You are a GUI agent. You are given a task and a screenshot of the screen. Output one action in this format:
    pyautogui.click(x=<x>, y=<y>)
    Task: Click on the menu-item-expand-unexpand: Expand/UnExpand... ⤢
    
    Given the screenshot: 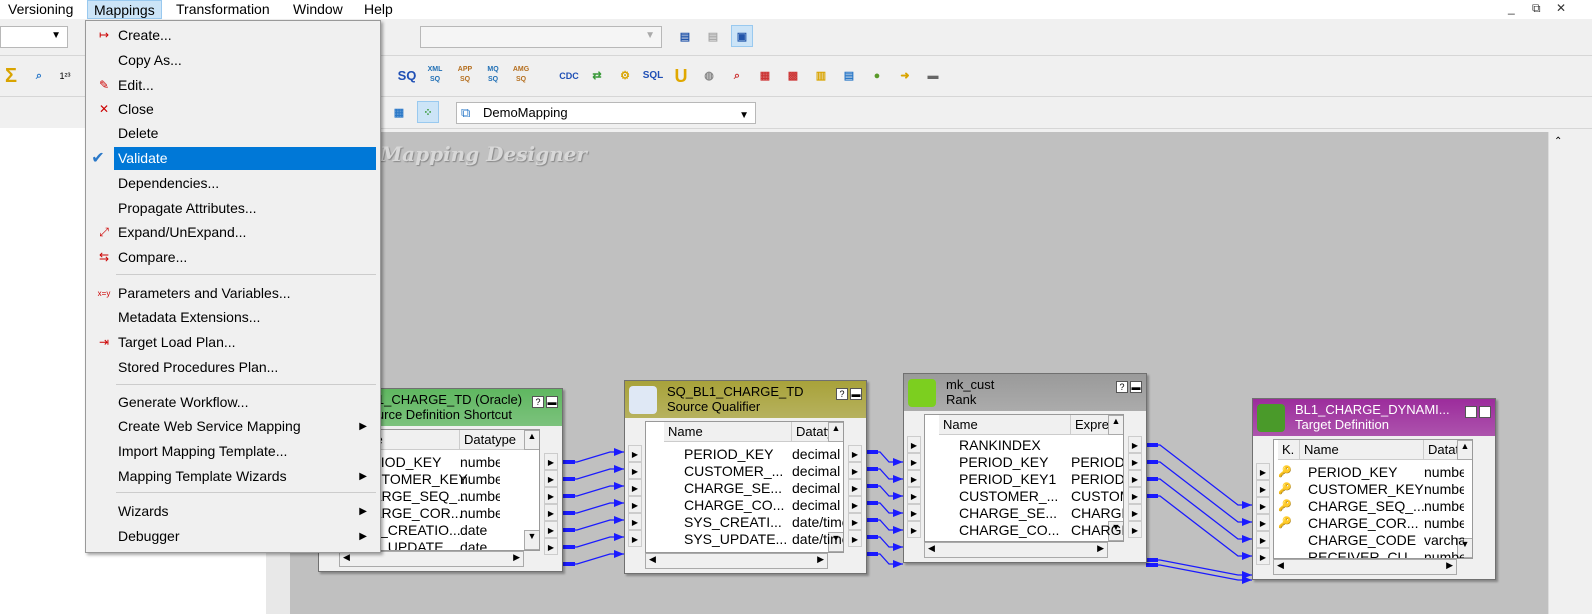 What is the action you would take?
    pyautogui.click(x=232, y=232)
    